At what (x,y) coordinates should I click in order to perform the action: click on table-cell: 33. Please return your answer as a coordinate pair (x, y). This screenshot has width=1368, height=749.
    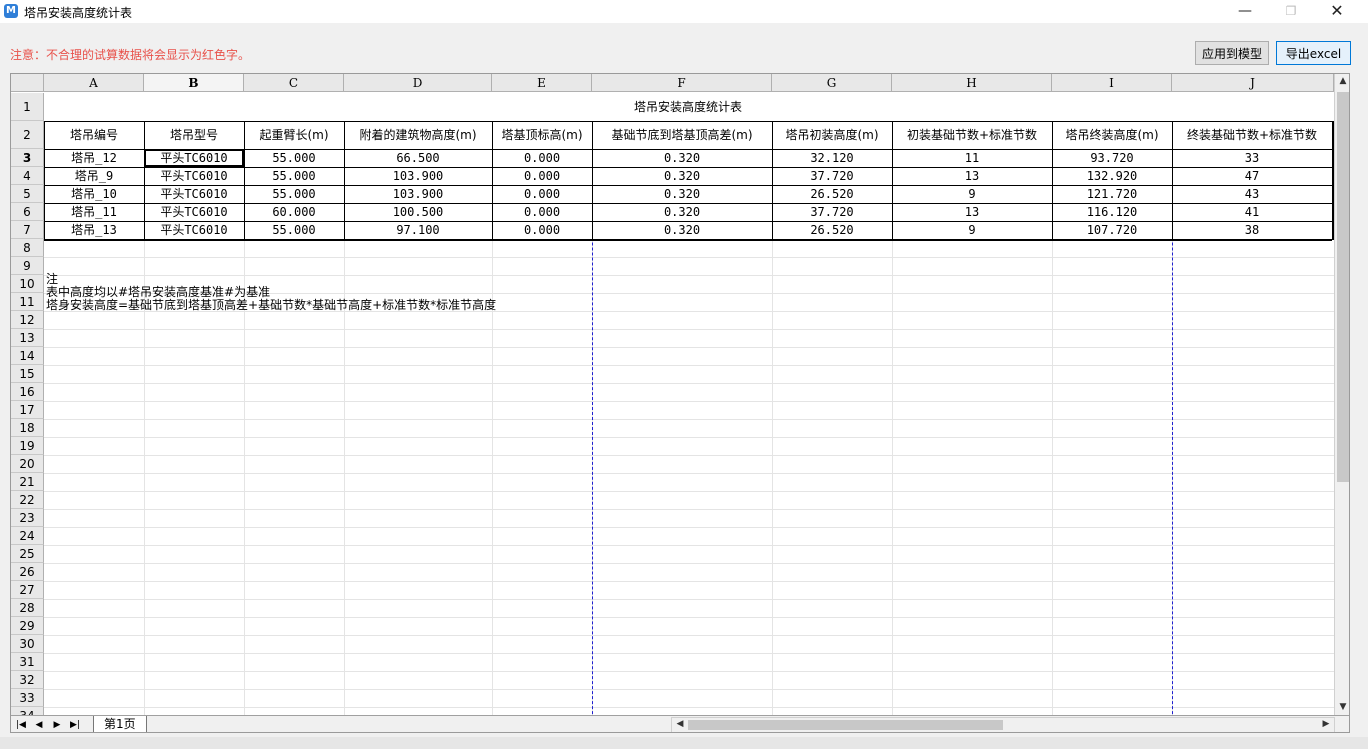
    Looking at the image, I should click on (1252, 158).